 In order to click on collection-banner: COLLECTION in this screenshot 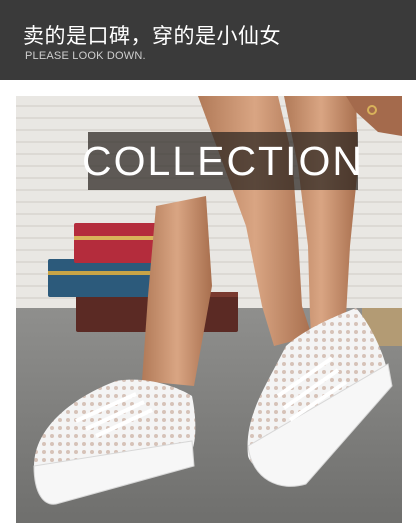, I will do `click(223, 161)`.